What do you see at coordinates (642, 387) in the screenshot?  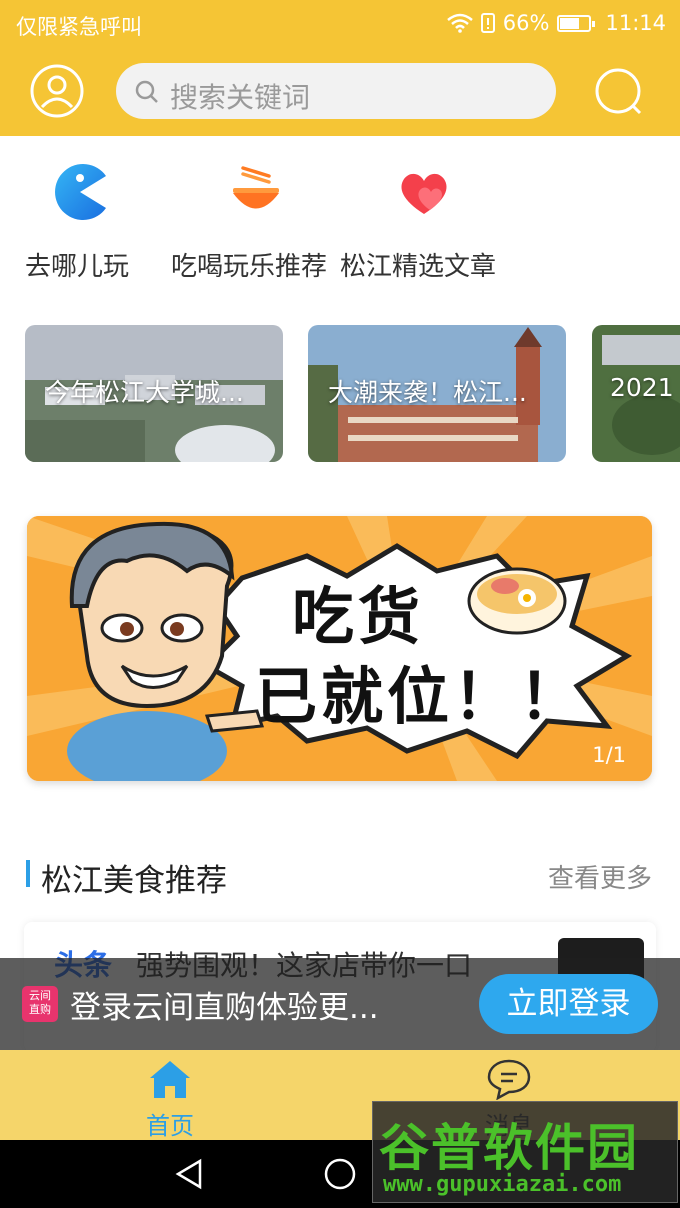 I see `article-title: 2021` at bounding box center [642, 387].